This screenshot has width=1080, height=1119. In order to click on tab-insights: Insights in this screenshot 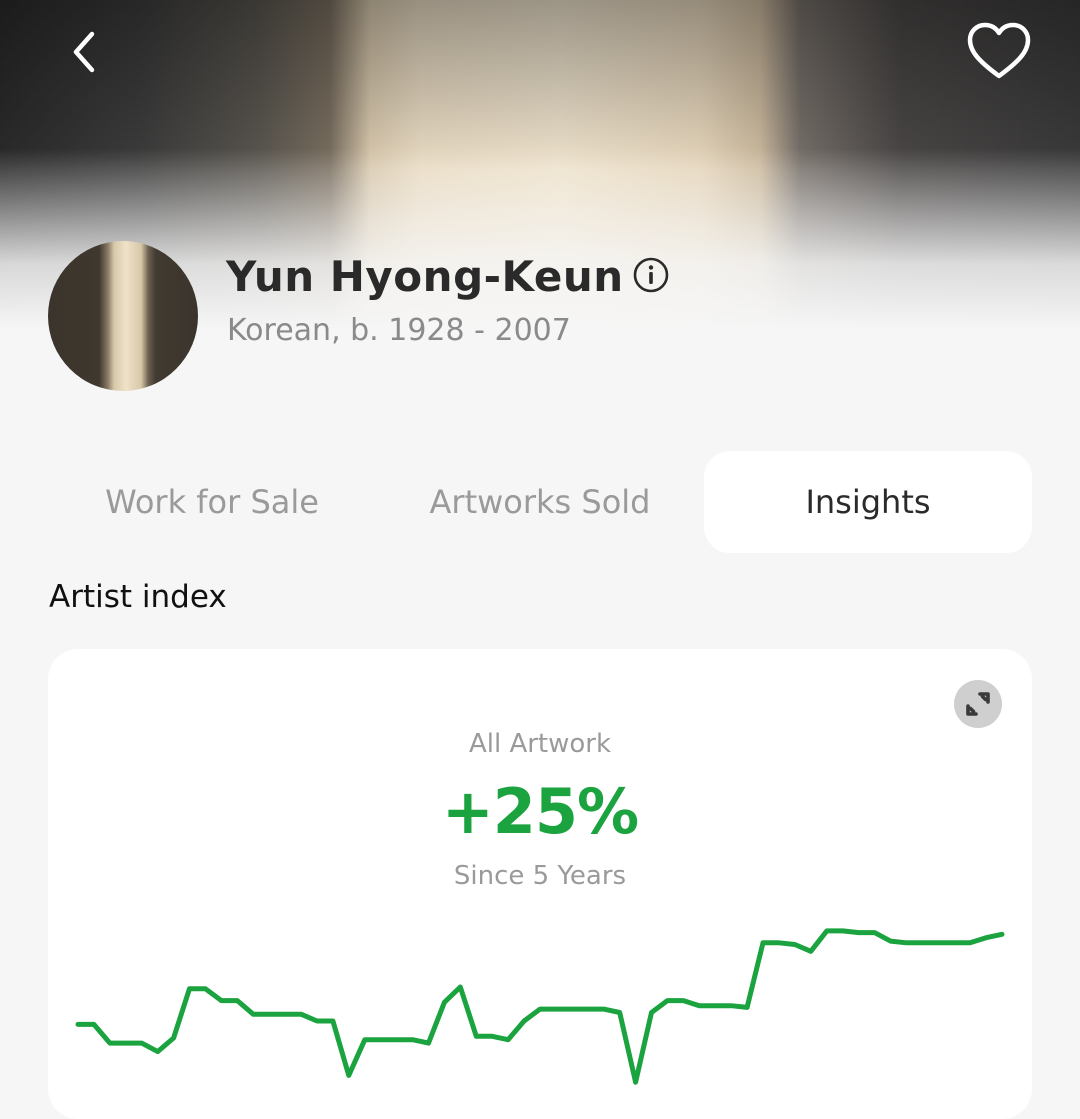, I will do `click(868, 502)`.